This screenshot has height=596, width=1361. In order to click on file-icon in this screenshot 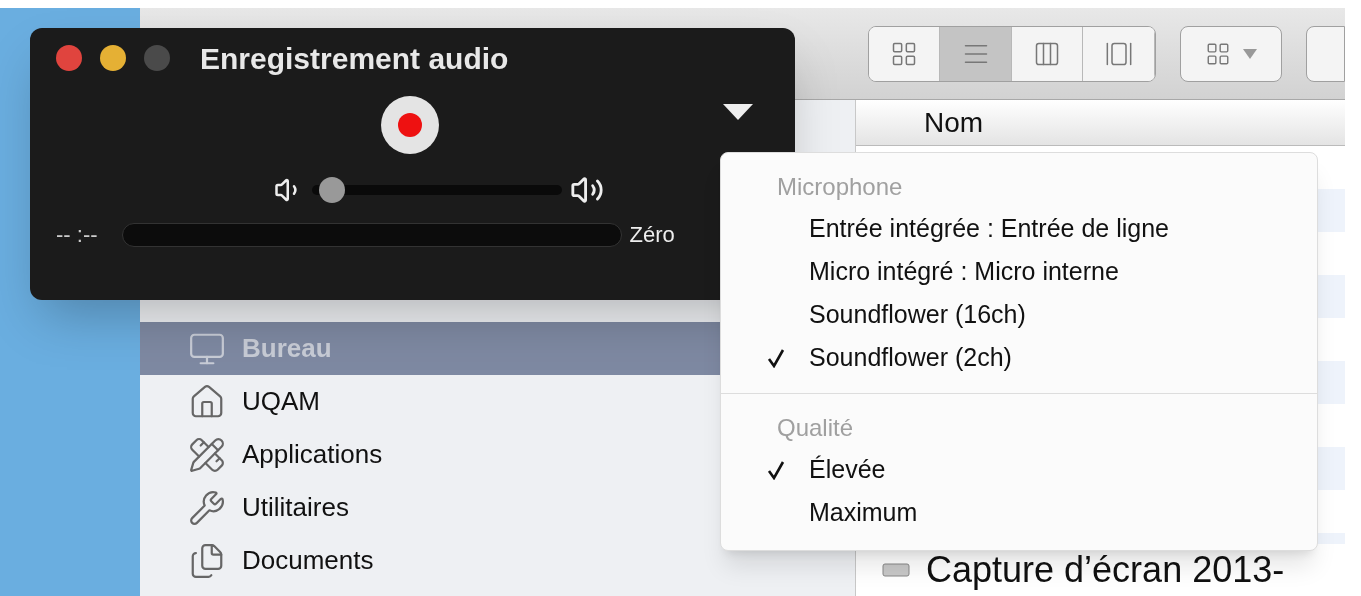, I will do `click(896, 570)`.